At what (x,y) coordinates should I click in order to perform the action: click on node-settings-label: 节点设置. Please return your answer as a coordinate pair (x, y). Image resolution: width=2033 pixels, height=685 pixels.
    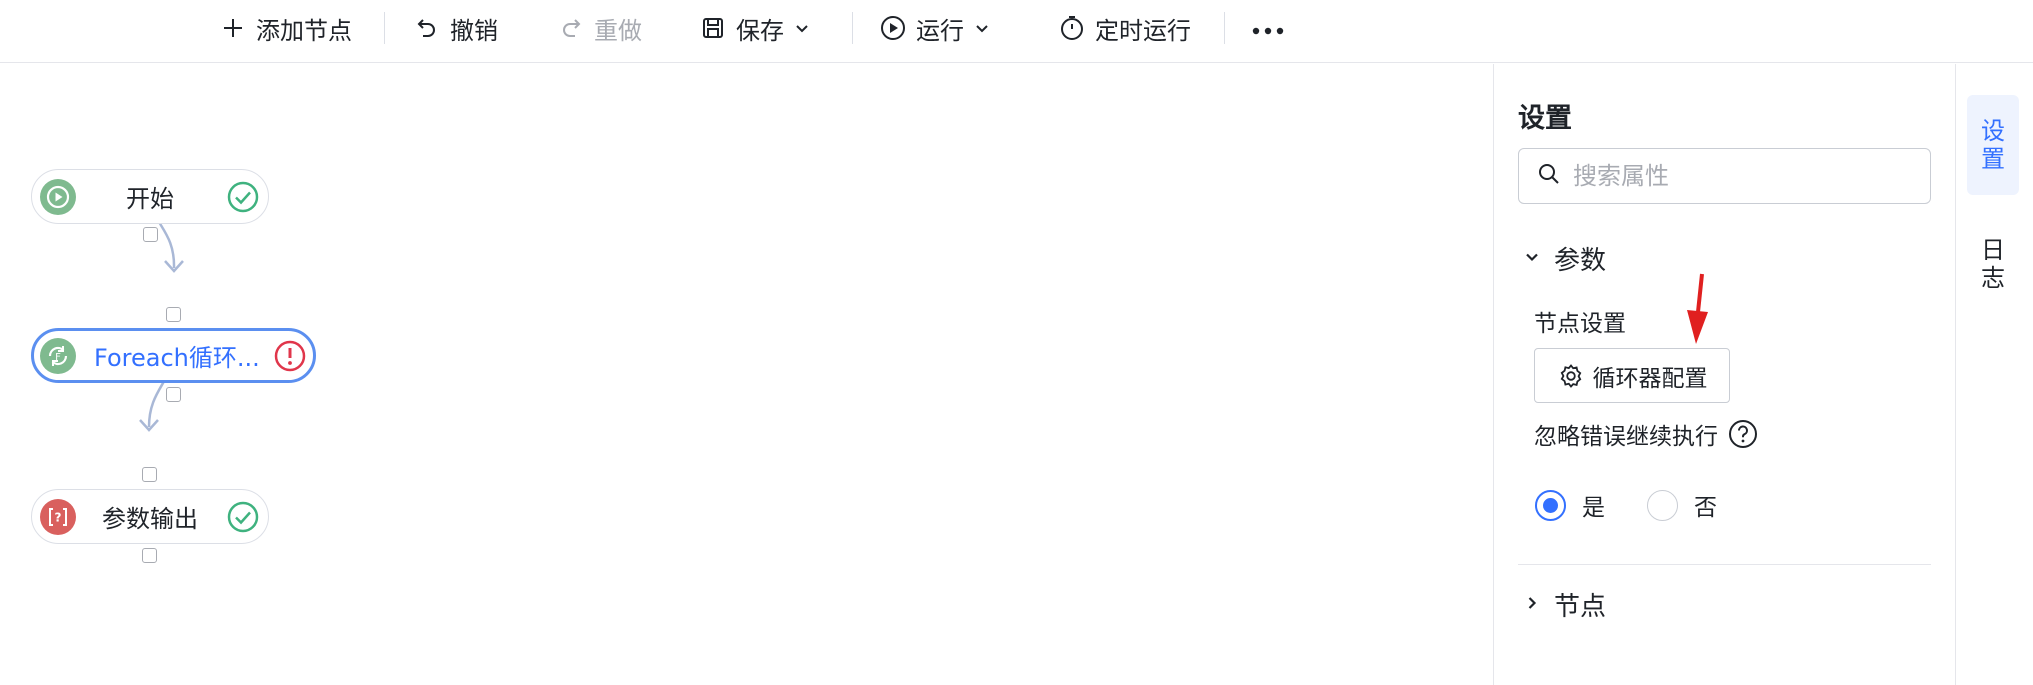
    Looking at the image, I should click on (1580, 324).